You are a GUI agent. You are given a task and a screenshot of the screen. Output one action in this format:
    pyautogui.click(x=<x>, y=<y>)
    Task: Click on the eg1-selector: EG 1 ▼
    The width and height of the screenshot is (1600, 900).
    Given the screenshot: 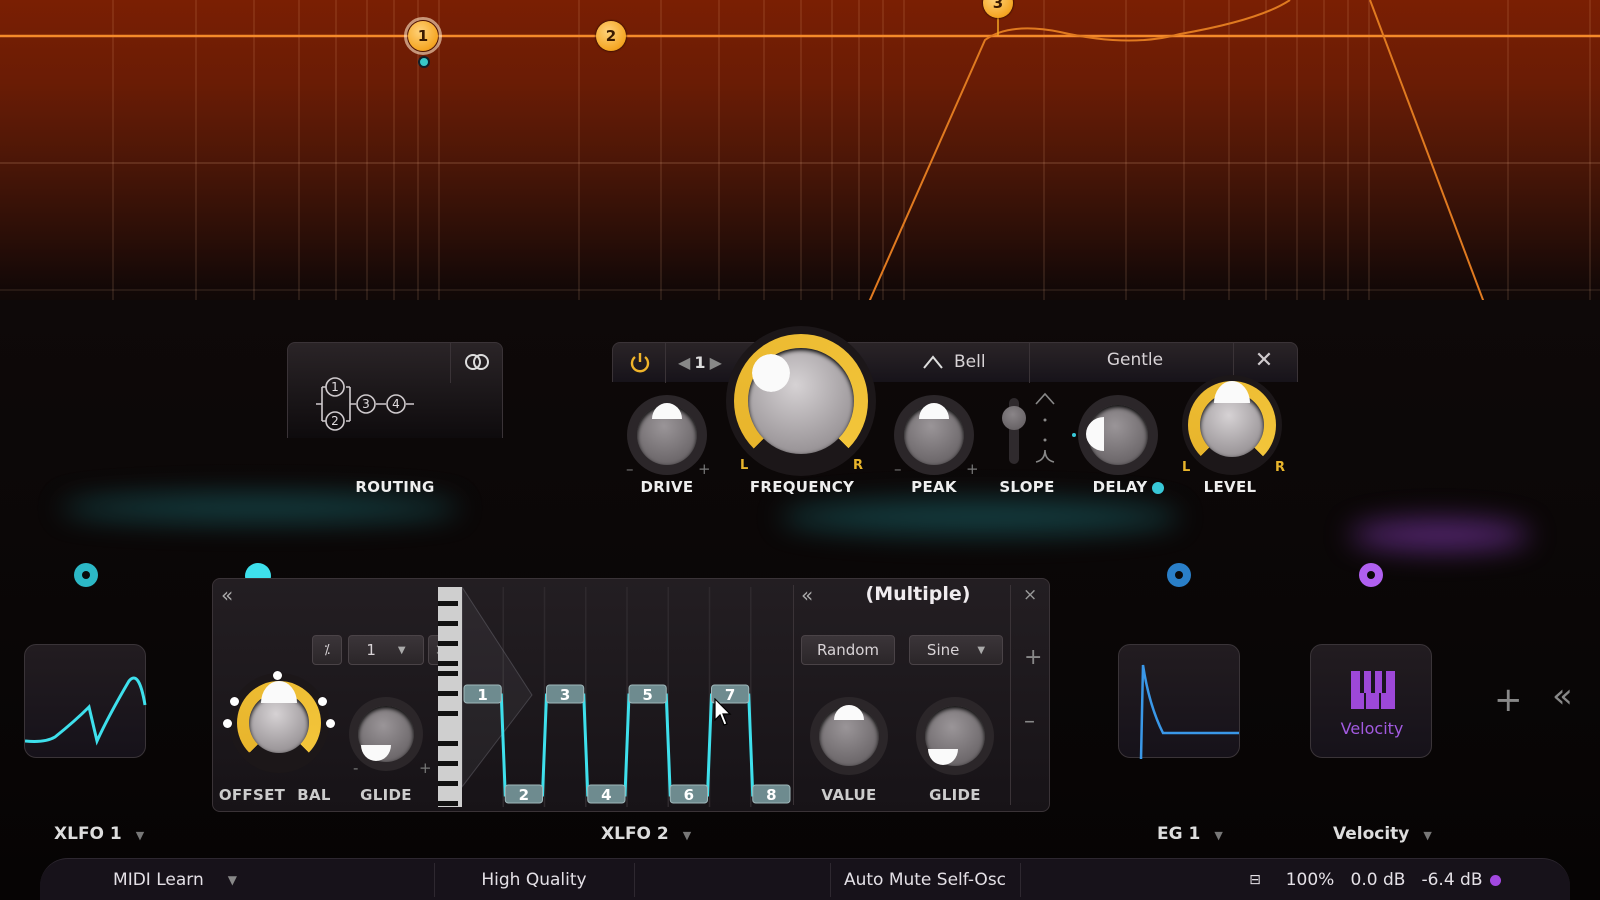 What is the action you would take?
    pyautogui.click(x=1190, y=834)
    